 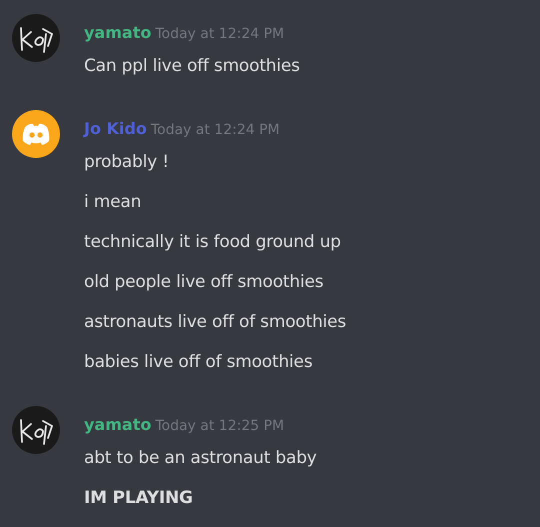 What do you see at coordinates (126, 162) in the screenshot?
I see `message-text: probably !` at bounding box center [126, 162].